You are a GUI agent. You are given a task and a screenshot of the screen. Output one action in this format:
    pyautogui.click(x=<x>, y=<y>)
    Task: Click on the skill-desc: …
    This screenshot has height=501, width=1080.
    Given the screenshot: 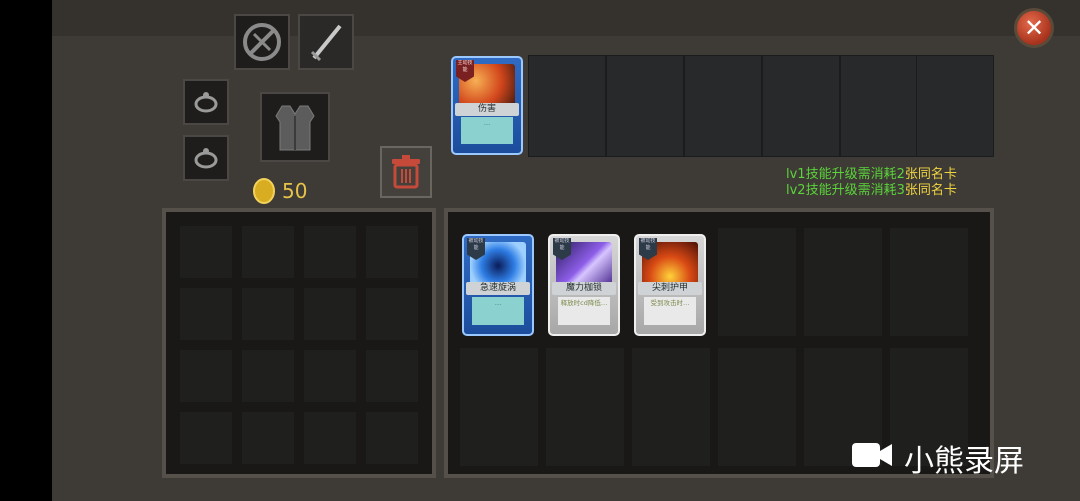 What is the action you would take?
    pyautogui.click(x=487, y=130)
    